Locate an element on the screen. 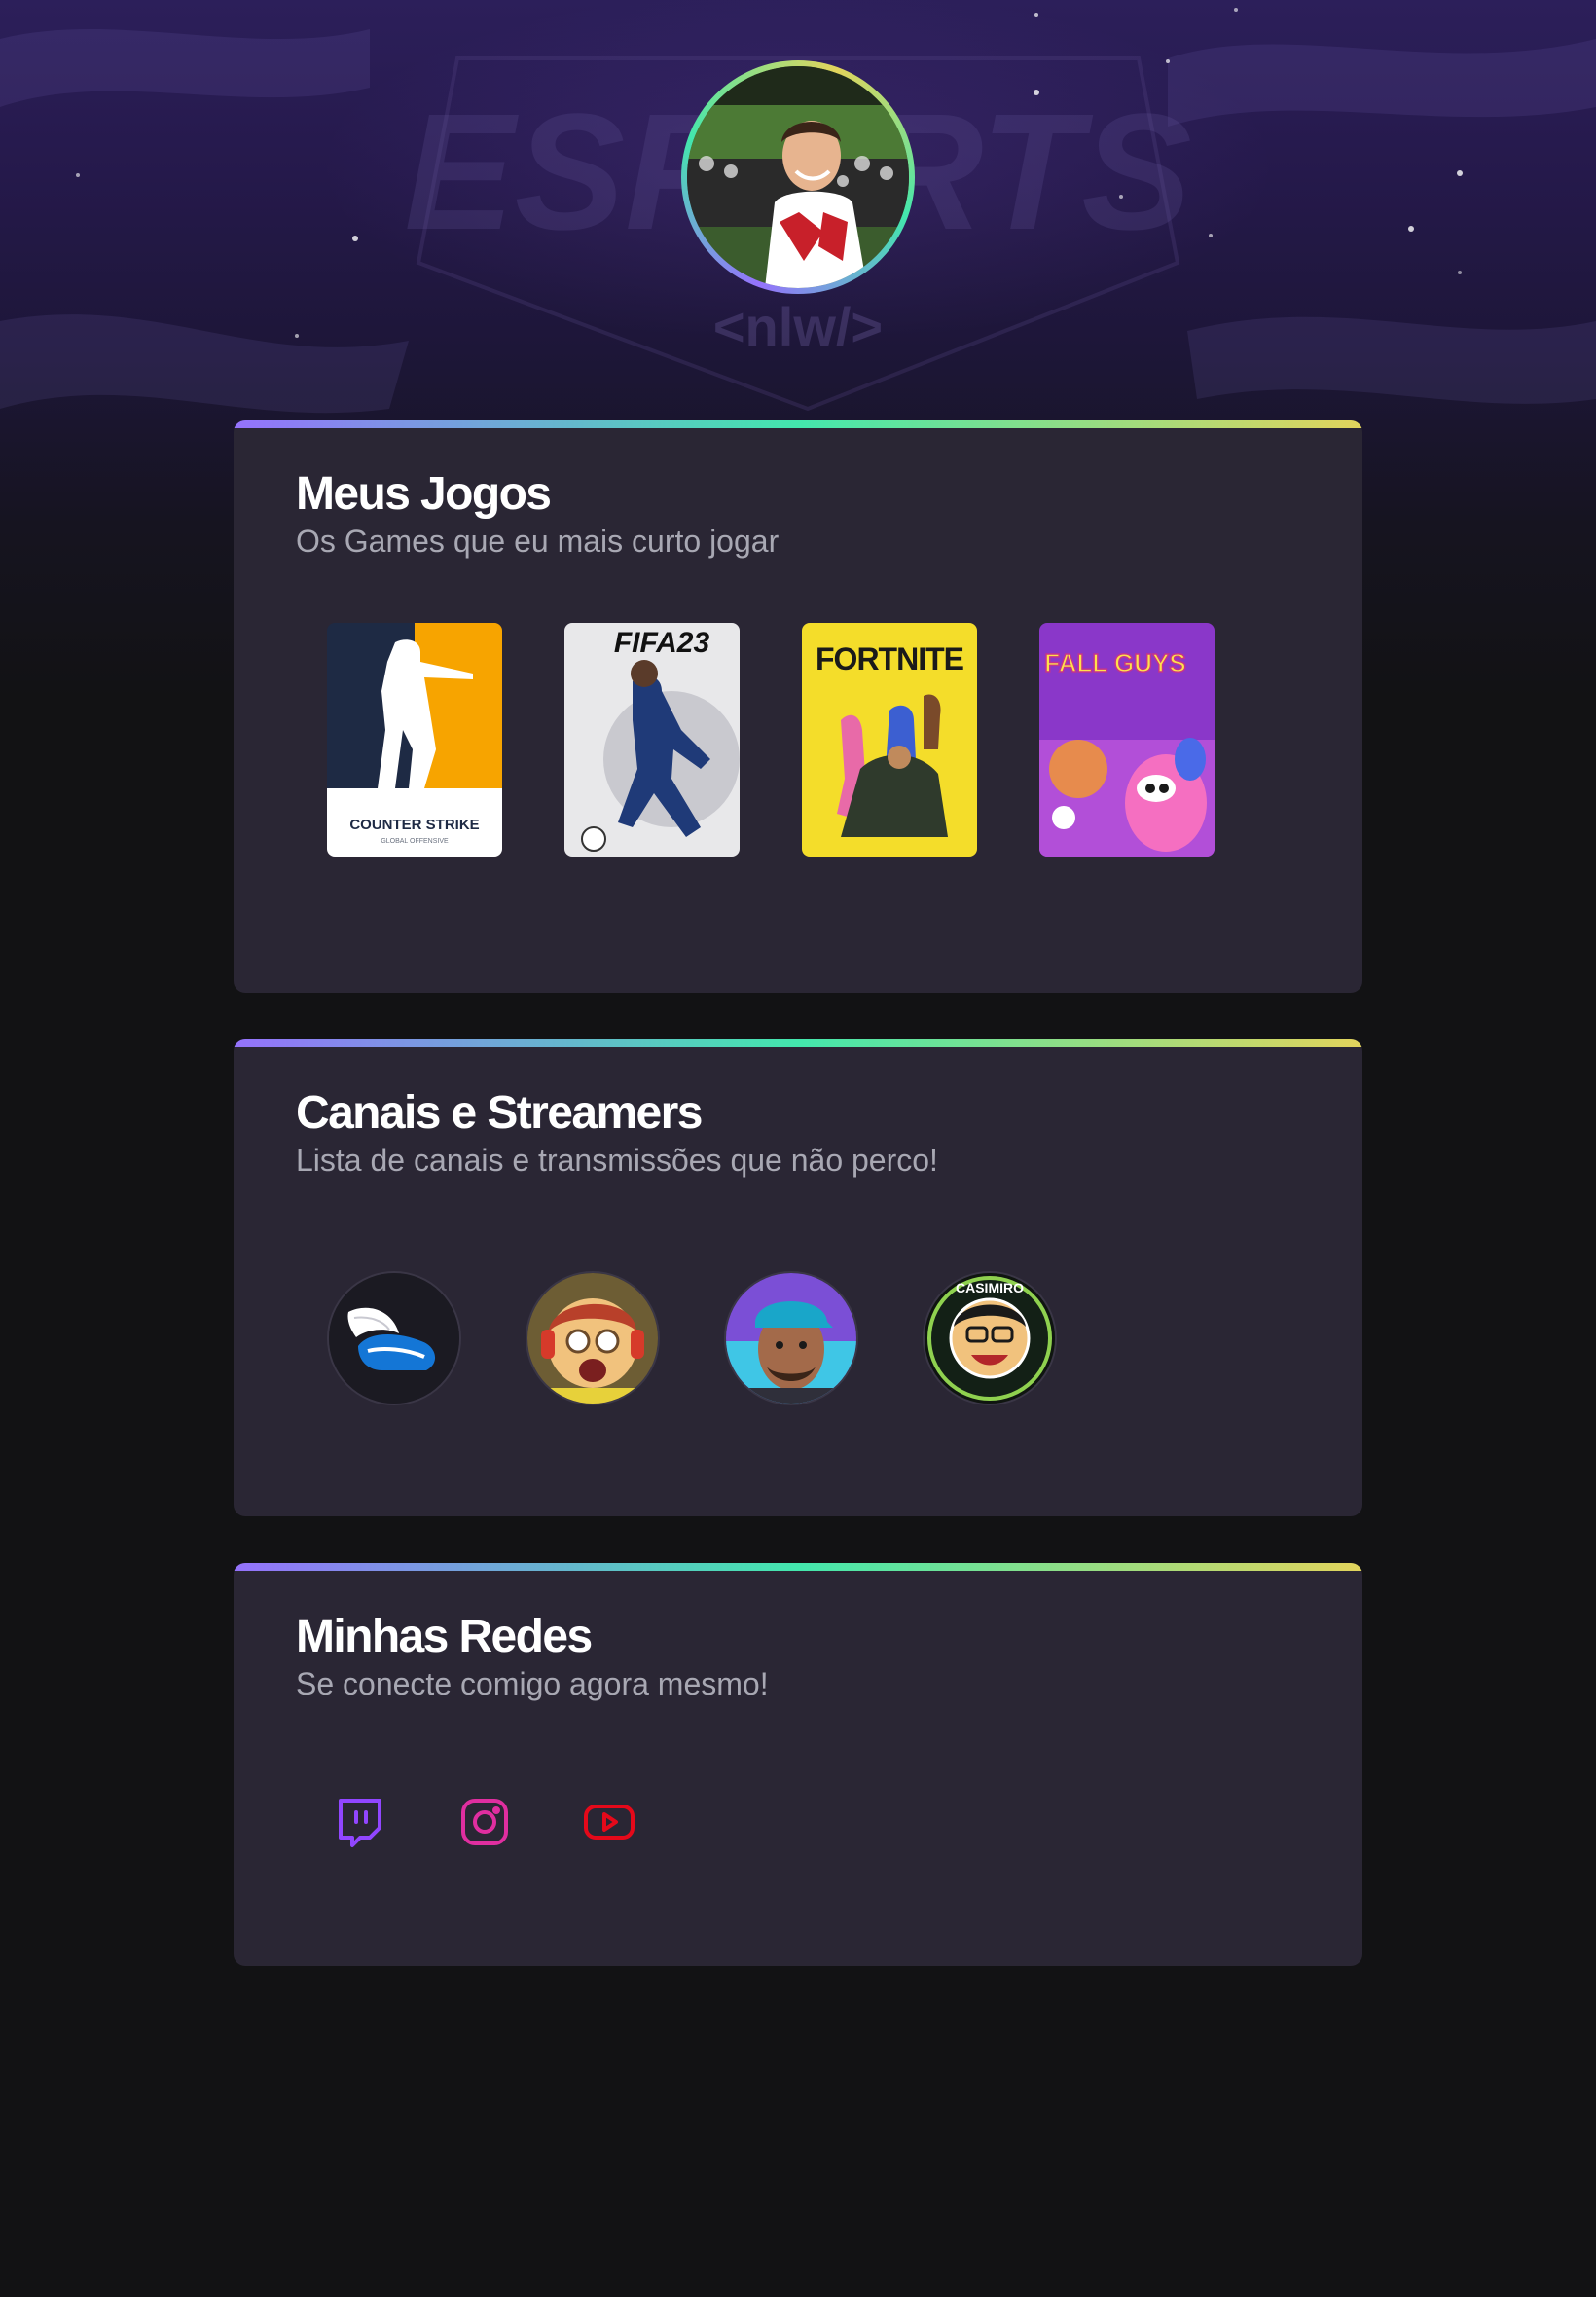 The width and height of the screenshot is (1596, 2297). socials-subtitle: Se conecte comigo agora mesmo! is located at coordinates (532, 1683).